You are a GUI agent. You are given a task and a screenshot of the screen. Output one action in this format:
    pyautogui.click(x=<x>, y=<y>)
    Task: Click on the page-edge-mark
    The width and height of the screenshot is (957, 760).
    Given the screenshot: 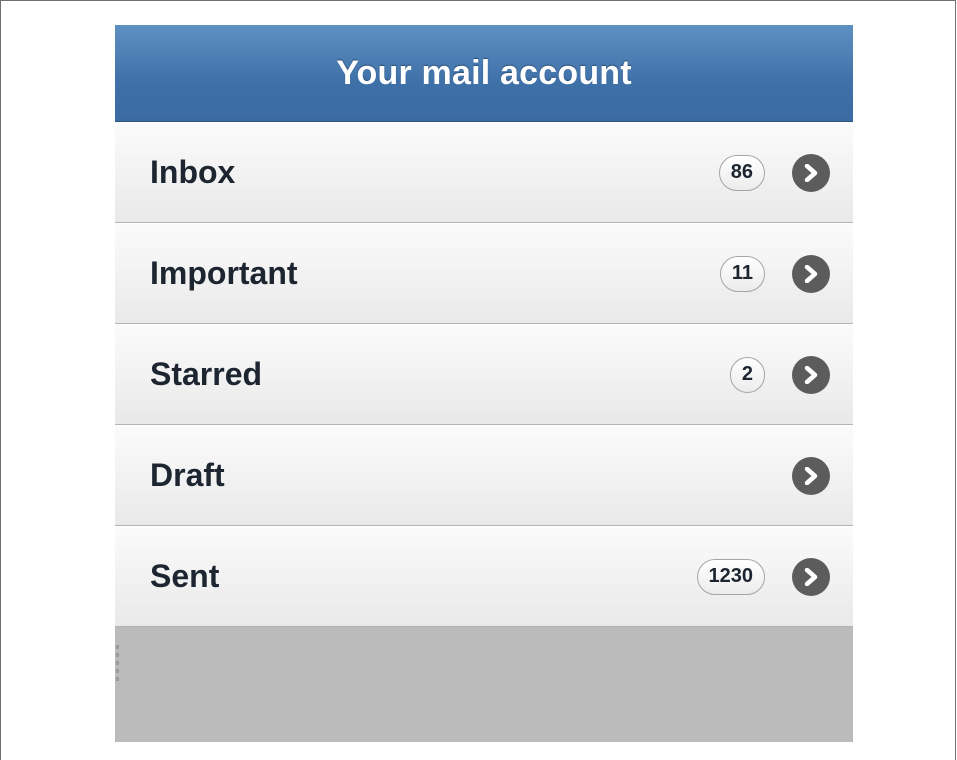 What is the action you would take?
    pyautogui.click(x=117, y=664)
    